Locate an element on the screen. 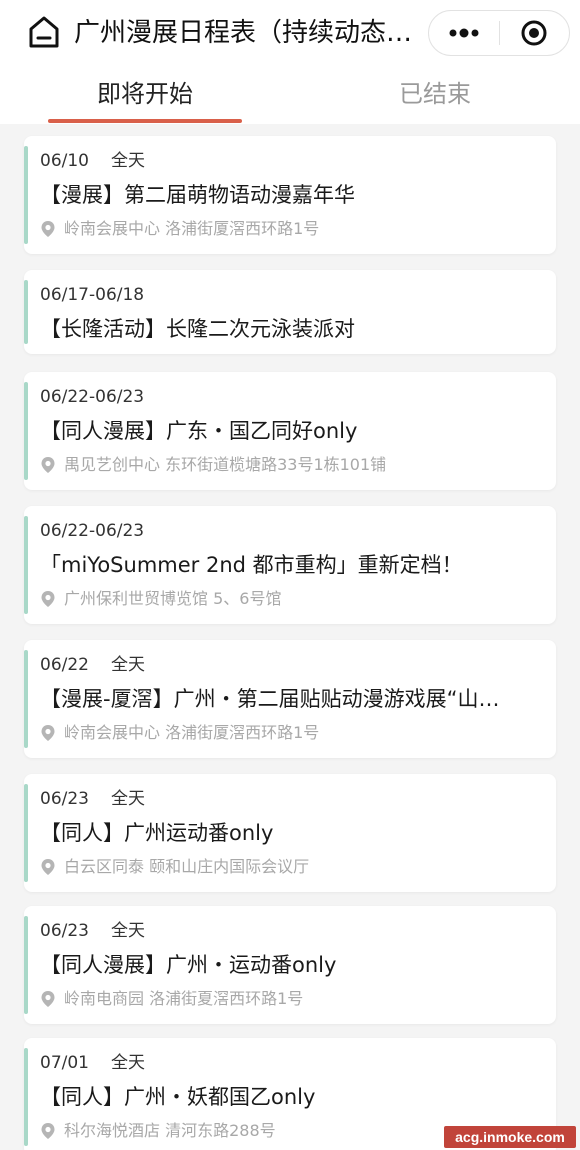 This screenshot has width=580, height=1150. close-miniapp-button is located at coordinates (535, 33).